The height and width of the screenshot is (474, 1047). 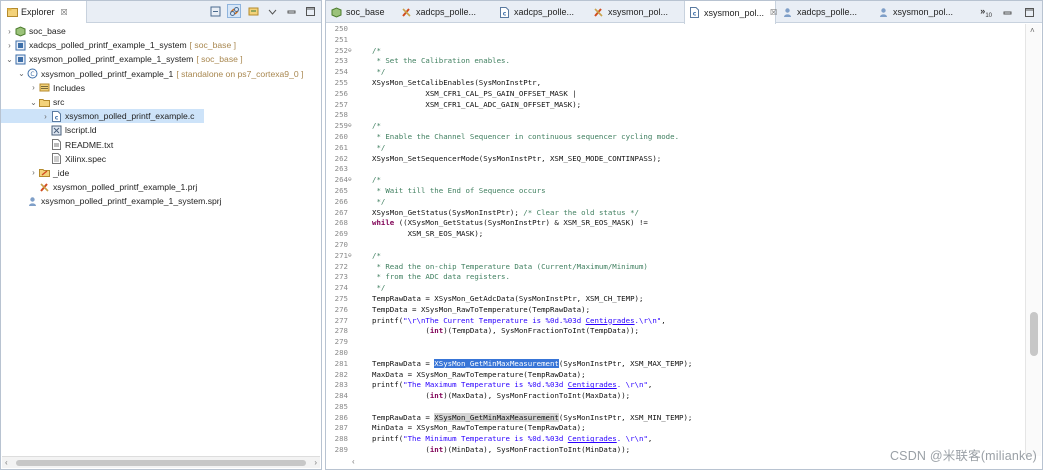 I want to click on scroll-up-icon: ˄, so click(x=1032, y=30).